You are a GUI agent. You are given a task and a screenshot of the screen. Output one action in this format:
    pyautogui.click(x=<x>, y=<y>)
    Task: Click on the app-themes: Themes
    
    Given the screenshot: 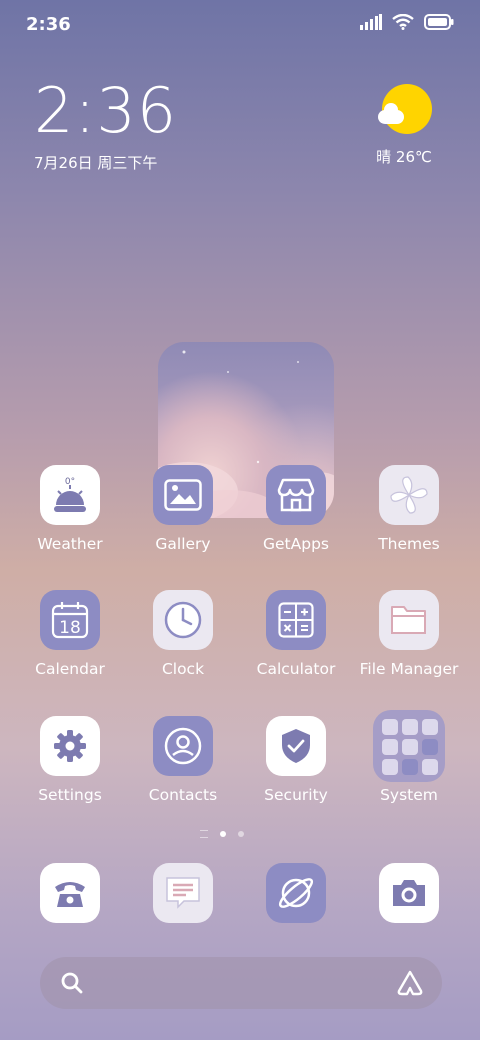 What is the action you would take?
    pyautogui.click(x=409, y=509)
    